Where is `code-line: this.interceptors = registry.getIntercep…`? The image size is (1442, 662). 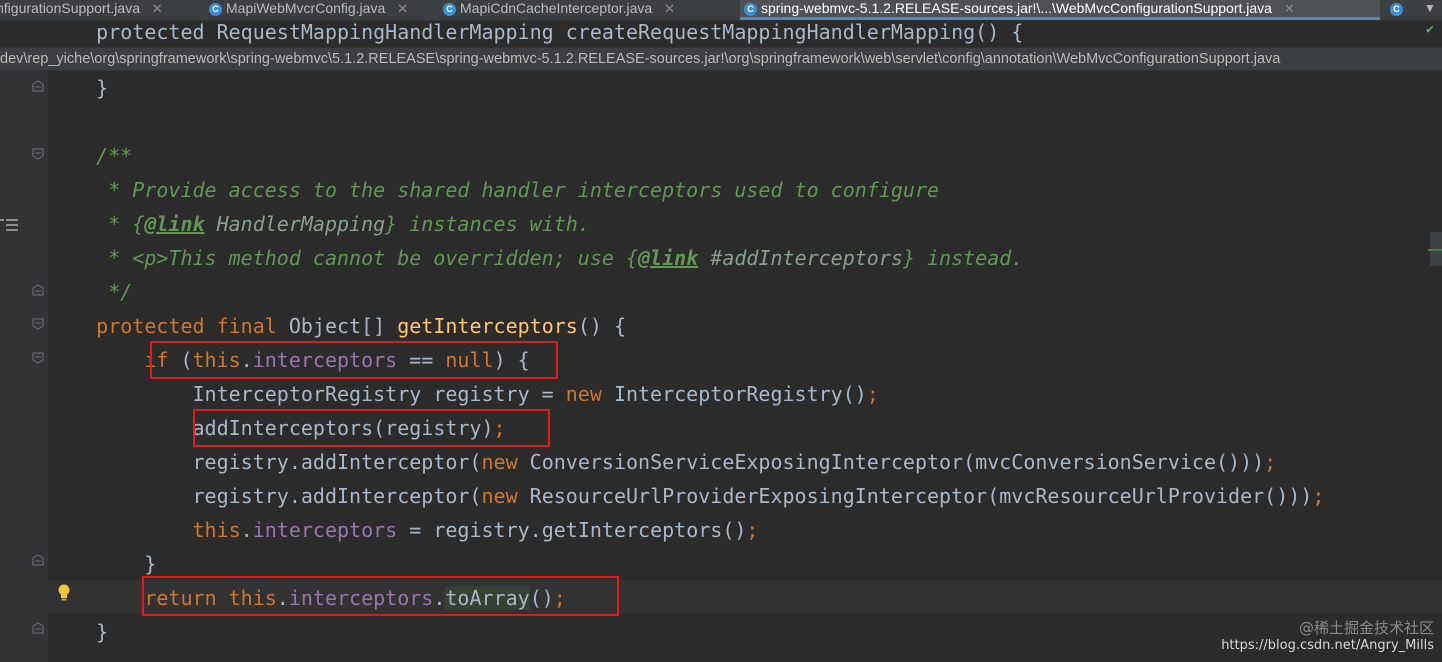
code-line: this.interceptors = registry.getIntercep… is located at coordinates (475, 530).